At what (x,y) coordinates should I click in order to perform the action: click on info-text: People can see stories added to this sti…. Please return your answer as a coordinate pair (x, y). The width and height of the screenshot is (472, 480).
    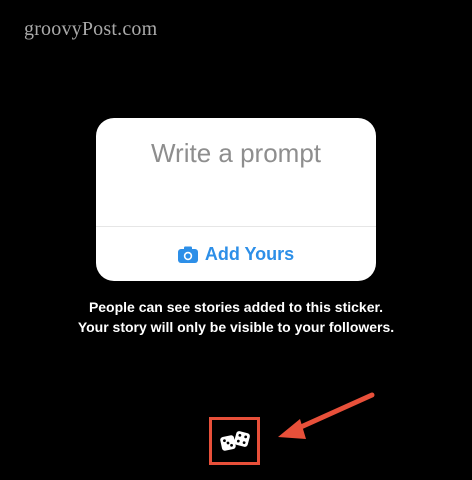
    Looking at the image, I should click on (236, 317).